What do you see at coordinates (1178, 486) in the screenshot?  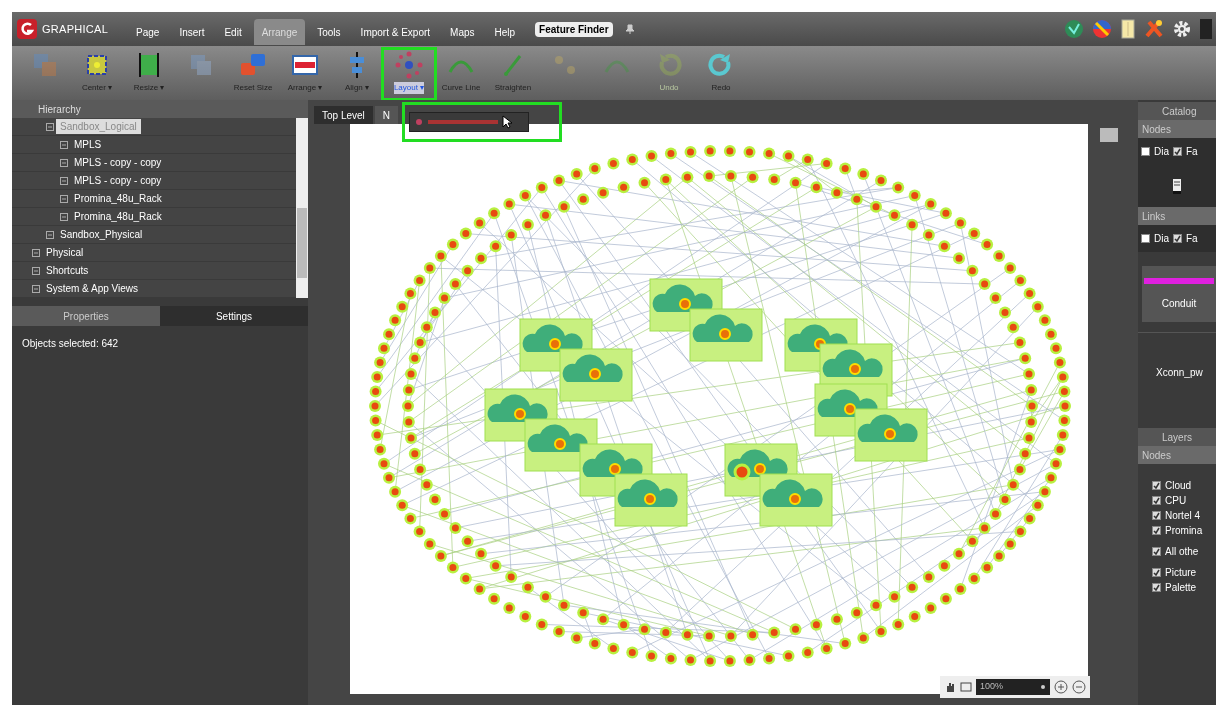 I see `checkbox-label: Cloud` at bounding box center [1178, 486].